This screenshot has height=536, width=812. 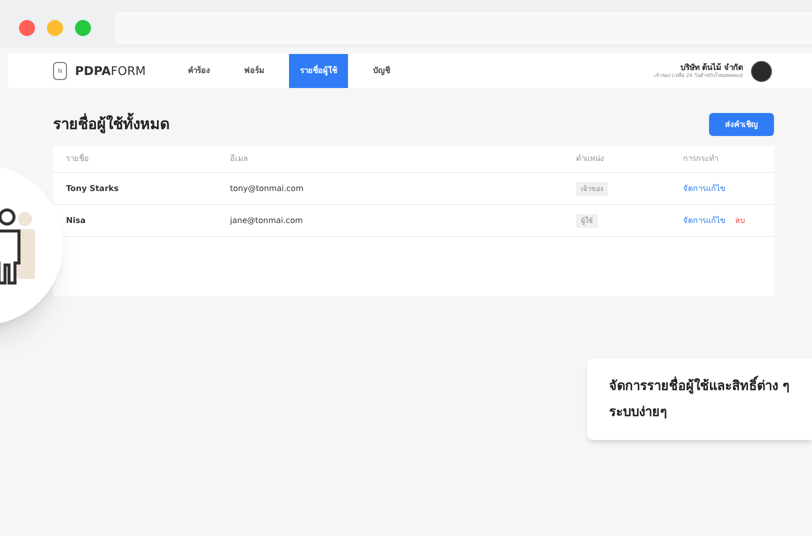 What do you see at coordinates (711, 67) in the screenshot?
I see `company-name: บริษัท ต้นไม้ จำกัด` at bounding box center [711, 67].